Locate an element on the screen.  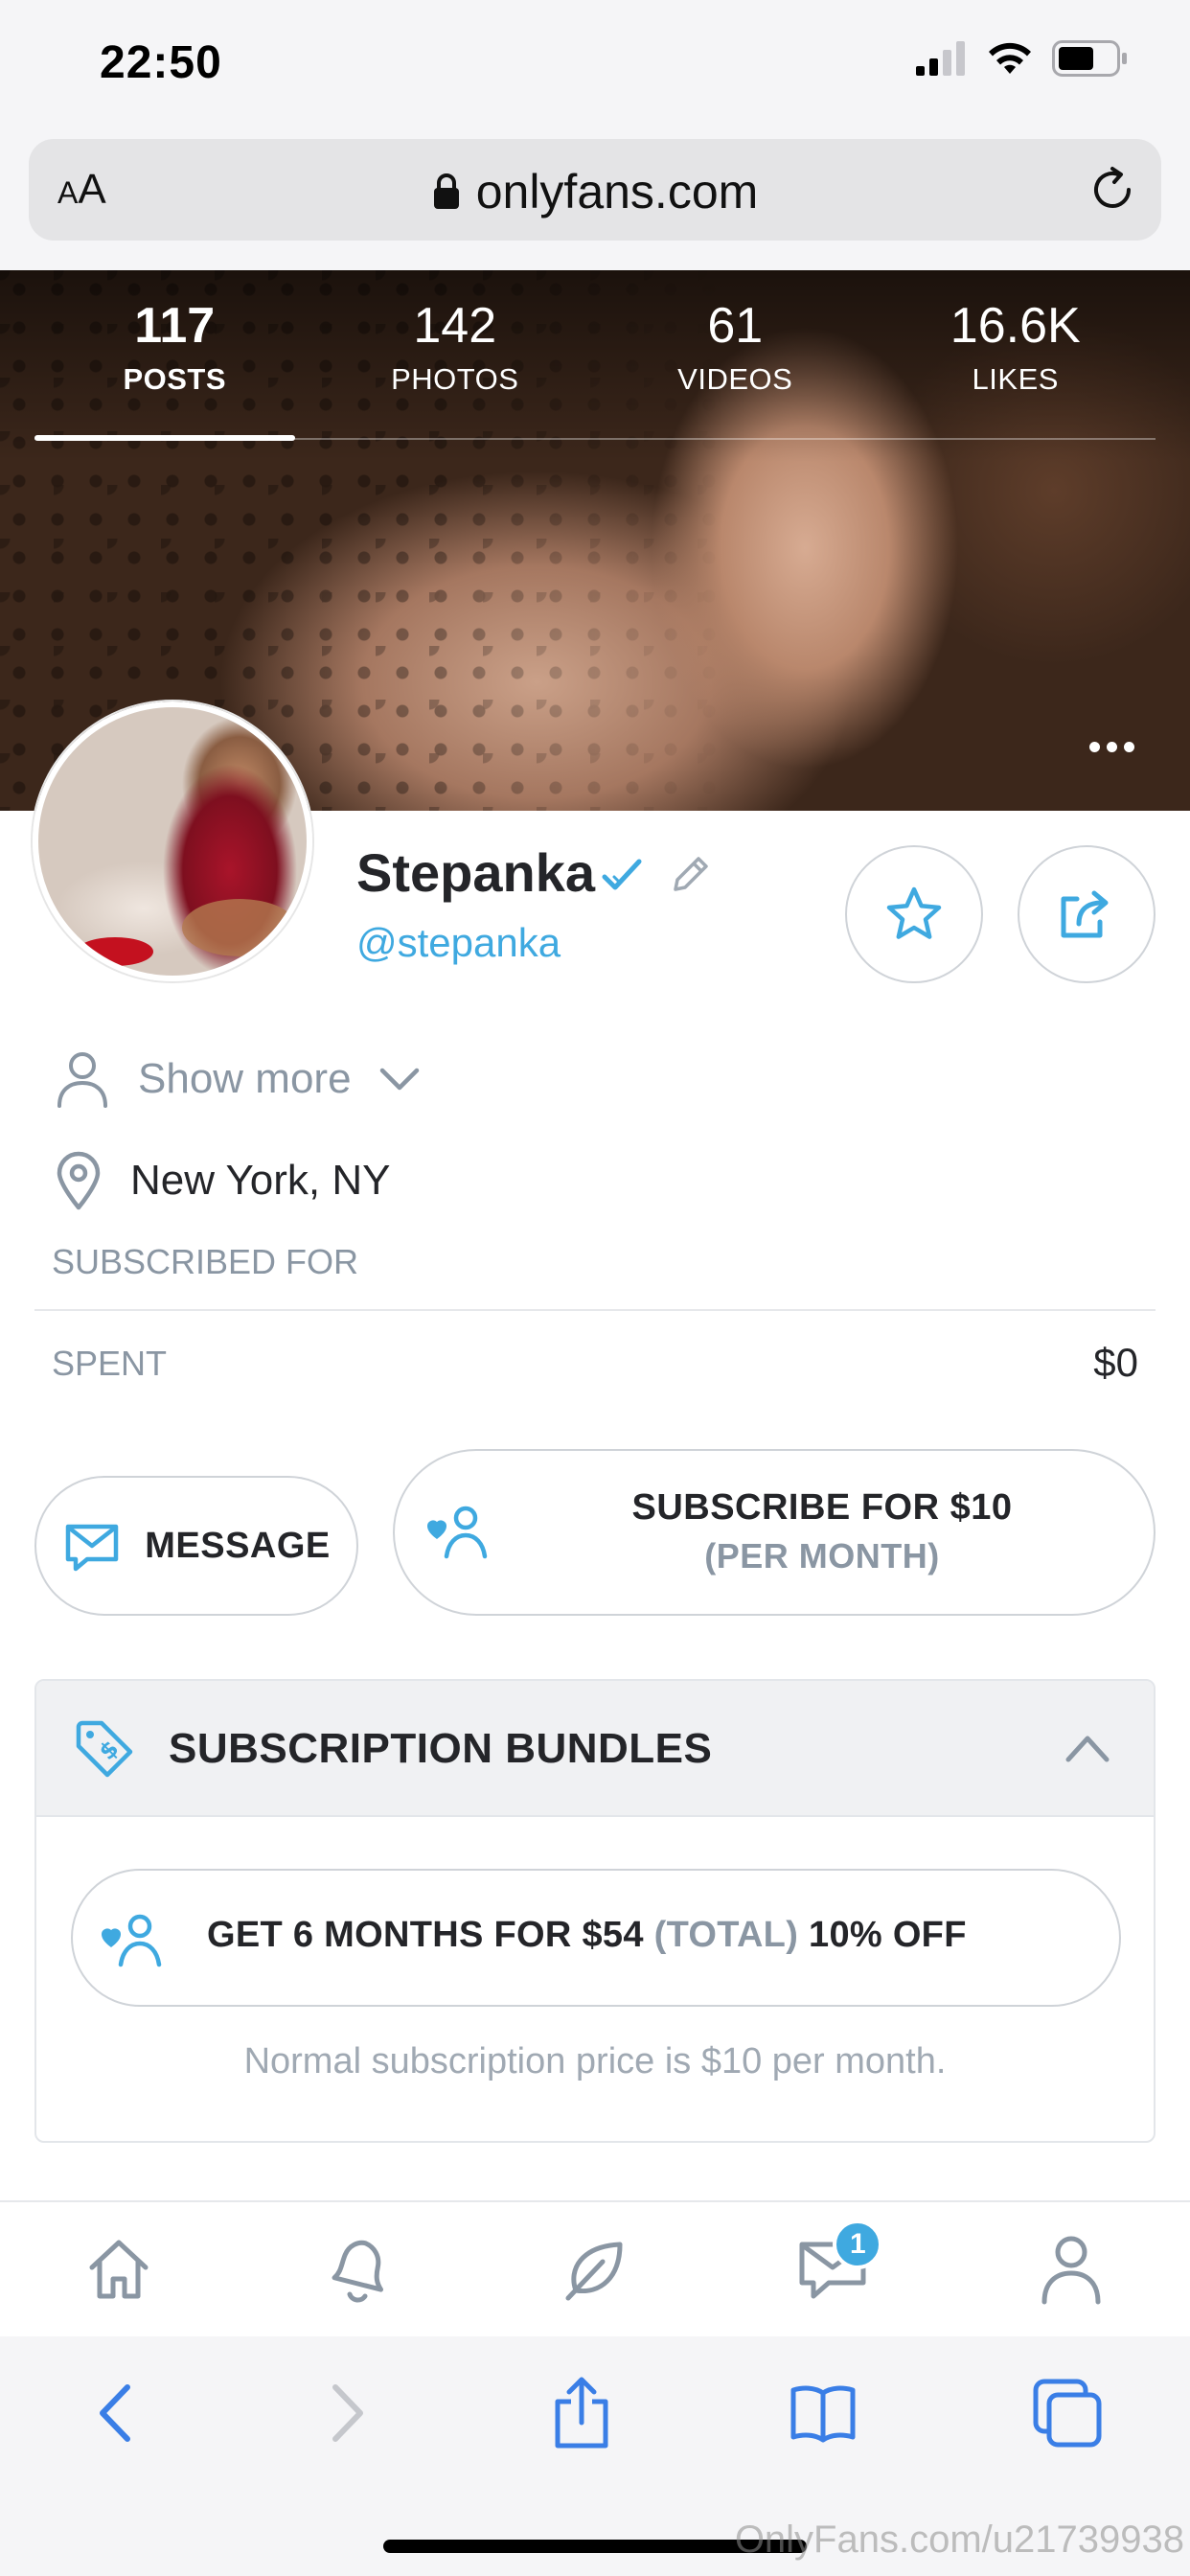
share-sheet-icon is located at coordinates (581, 2413).